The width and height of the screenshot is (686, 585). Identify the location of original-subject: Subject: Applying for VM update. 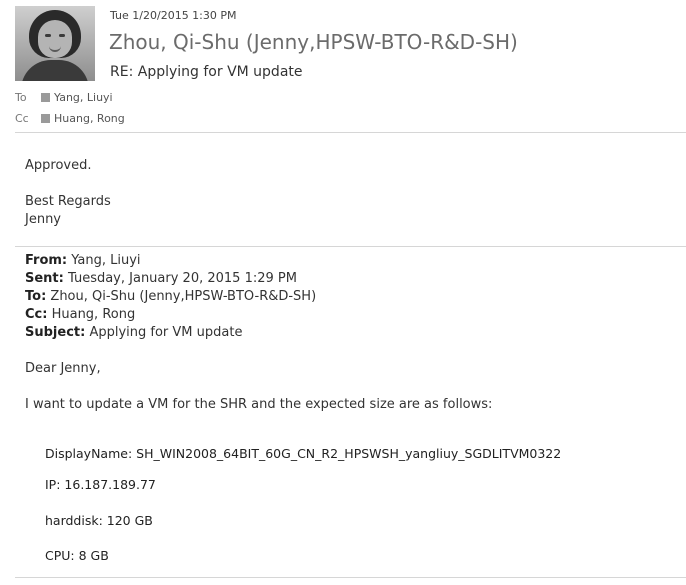
(133, 332).